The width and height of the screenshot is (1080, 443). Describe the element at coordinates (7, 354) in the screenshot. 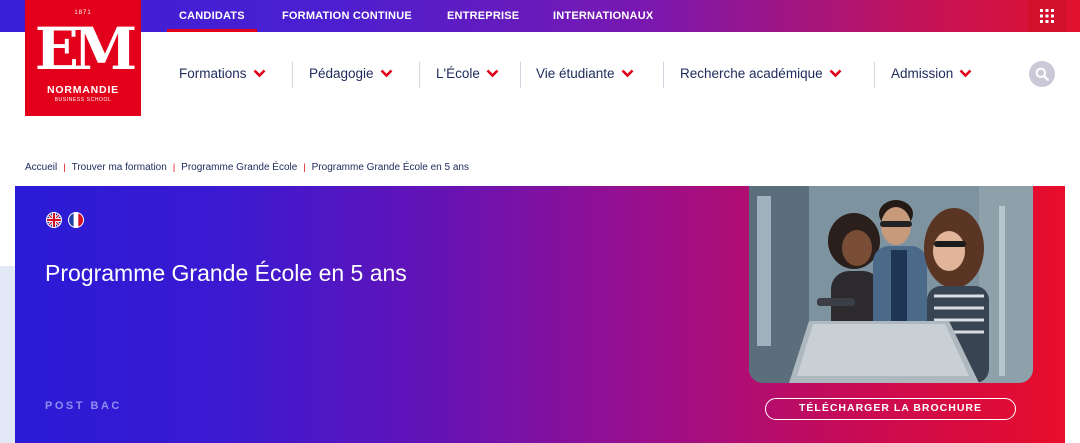

I see `hero-backdrop` at that location.